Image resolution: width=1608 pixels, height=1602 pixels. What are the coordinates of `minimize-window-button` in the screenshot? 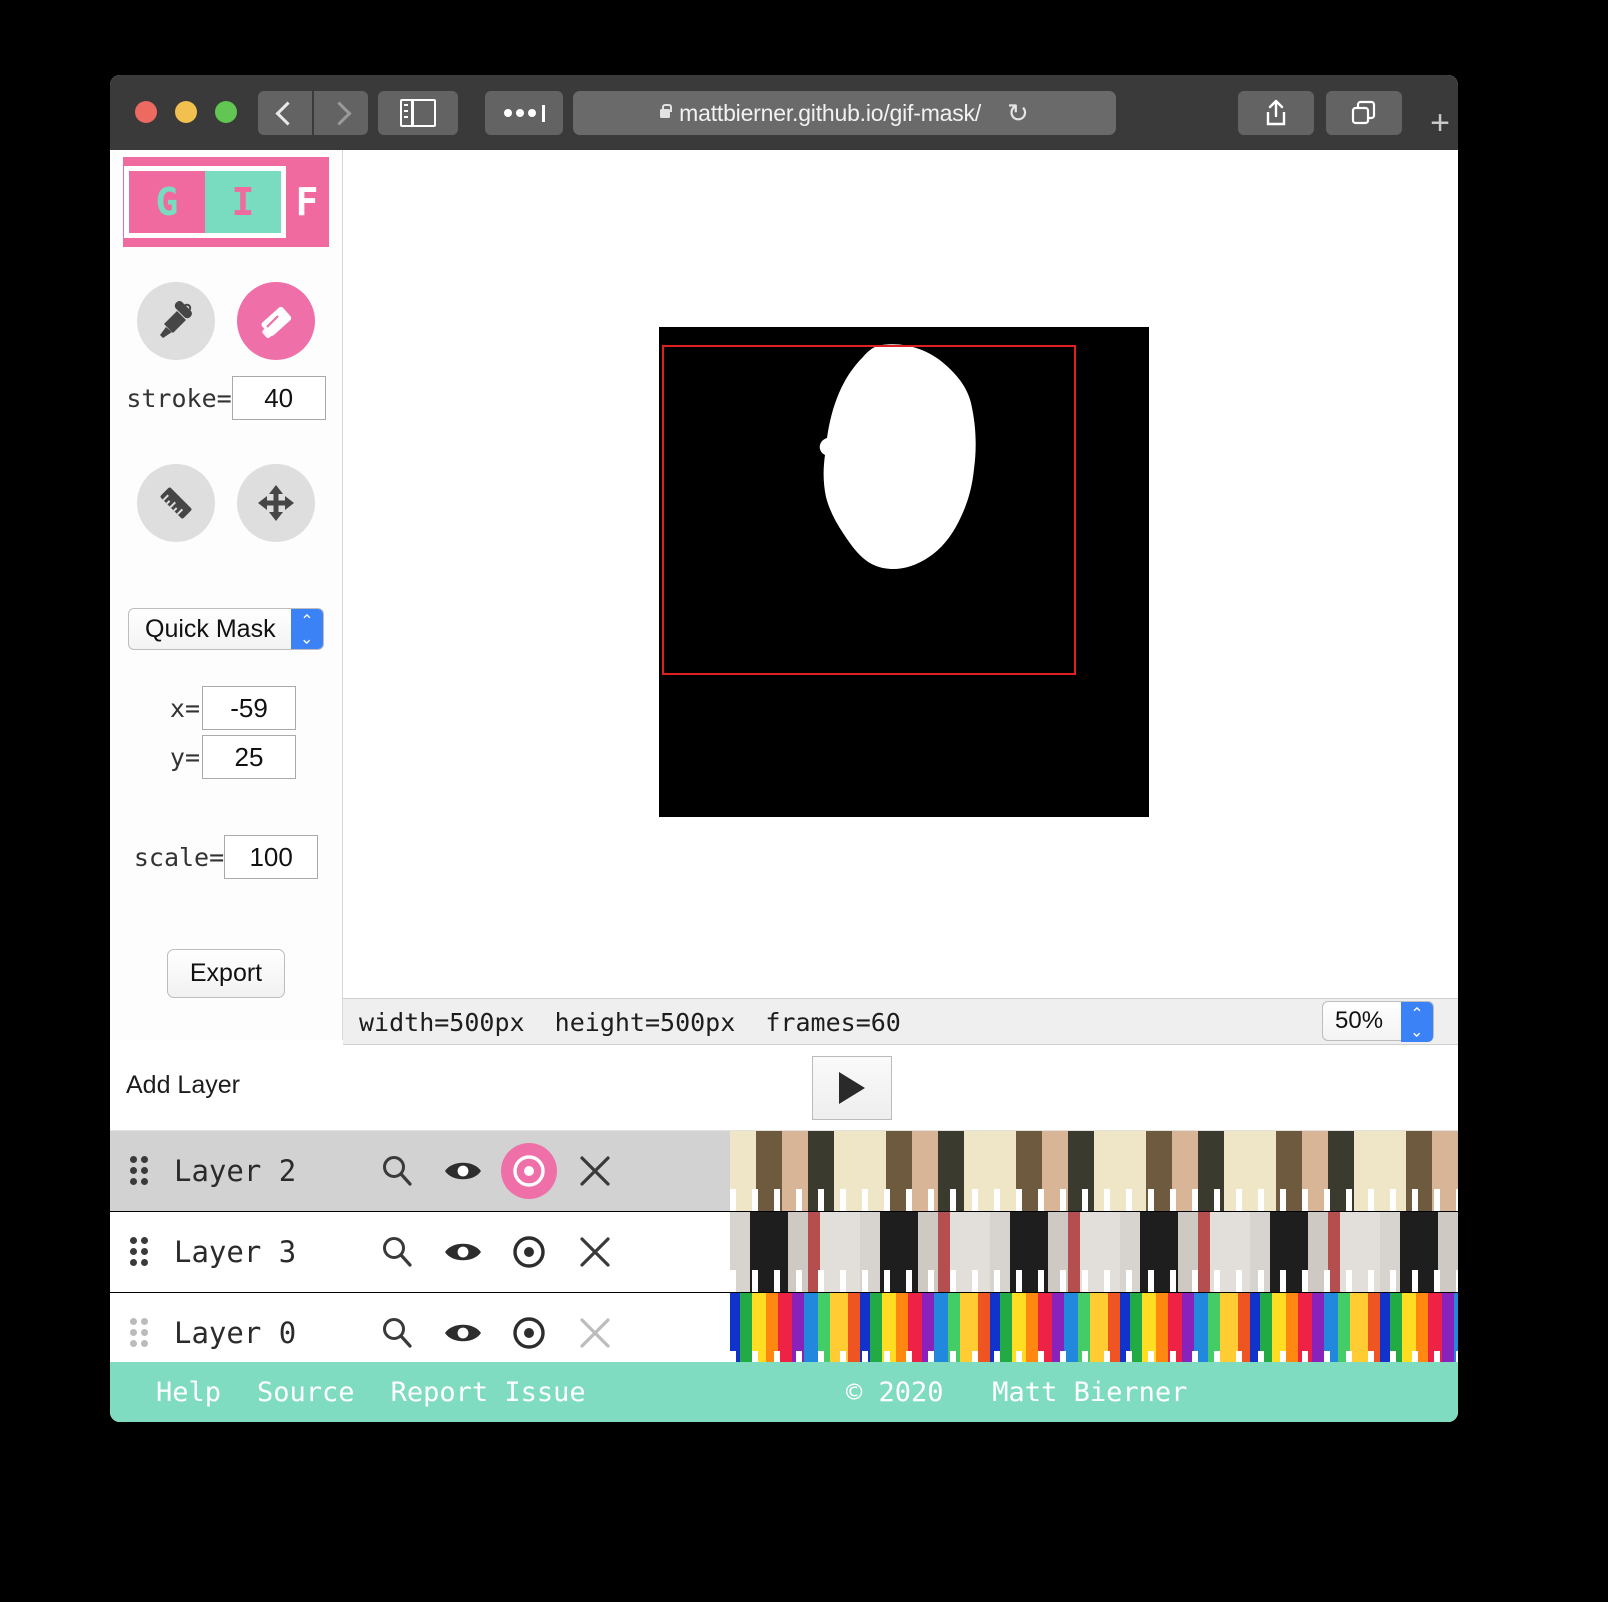 It's located at (186, 112).